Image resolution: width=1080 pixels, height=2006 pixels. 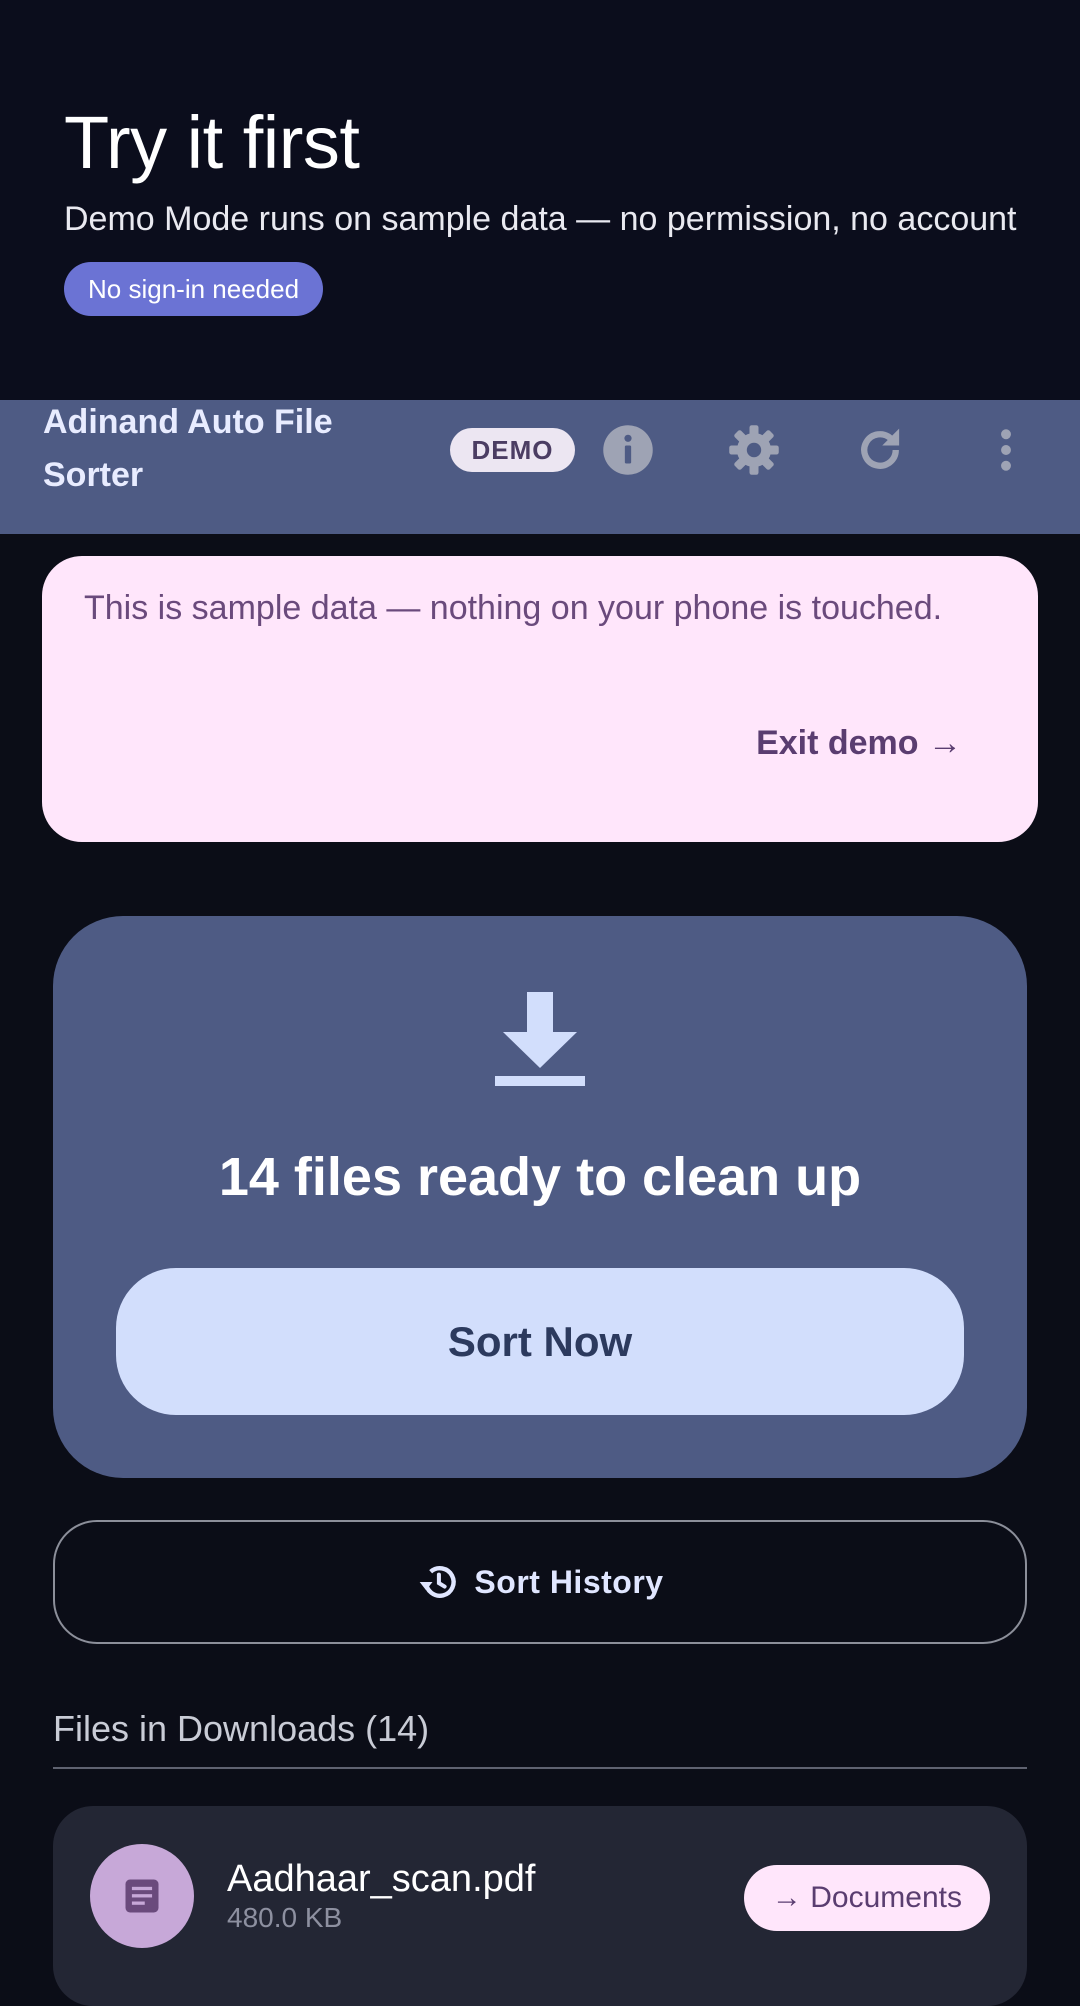 I want to click on more-options-button, so click(x=1006, y=450).